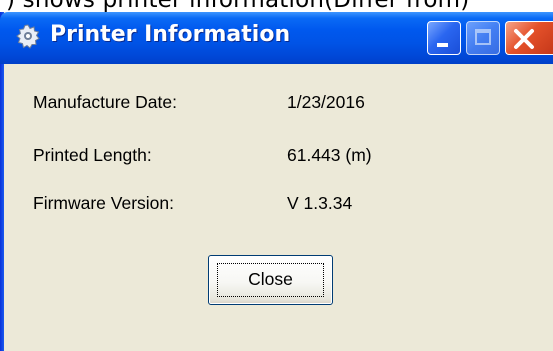 This screenshot has width=553, height=351. Describe the element at coordinates (170, 34) in the screenshot. I see `window-title: Printer Information` at that location.